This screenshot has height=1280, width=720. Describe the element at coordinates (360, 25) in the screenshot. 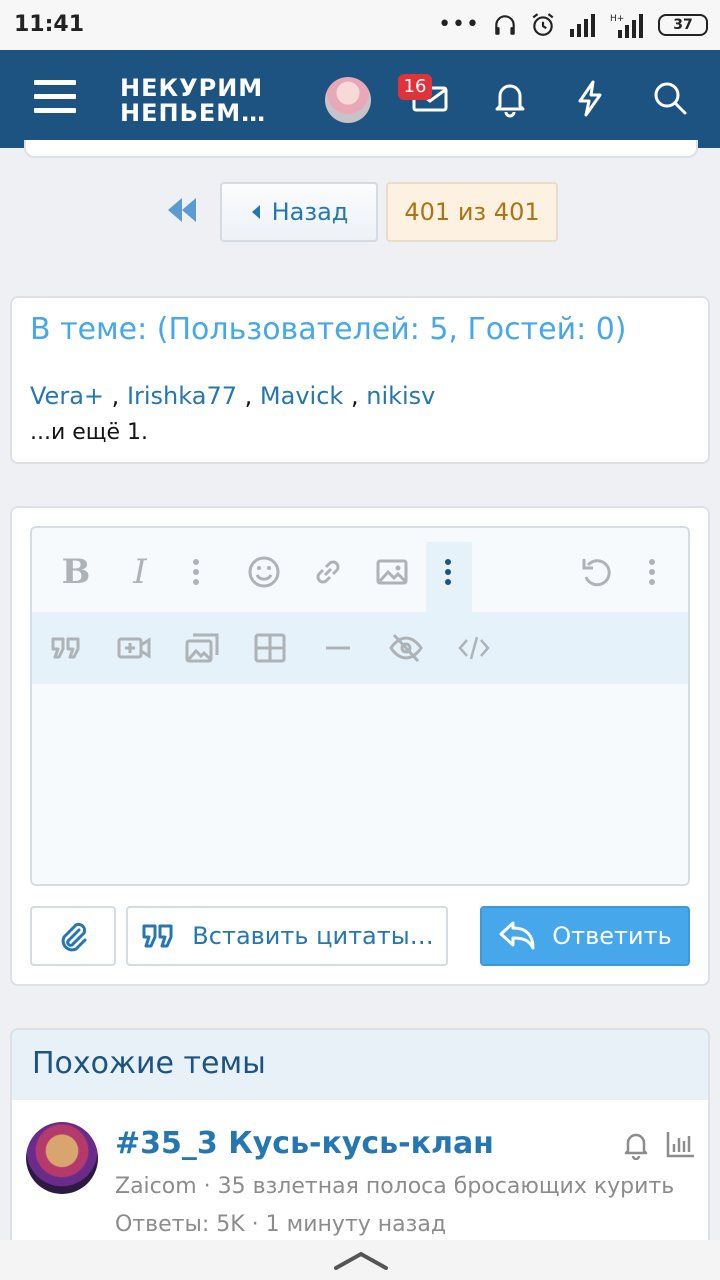

I see `status-bar: 11:41 ••• H+ 37` at that location.